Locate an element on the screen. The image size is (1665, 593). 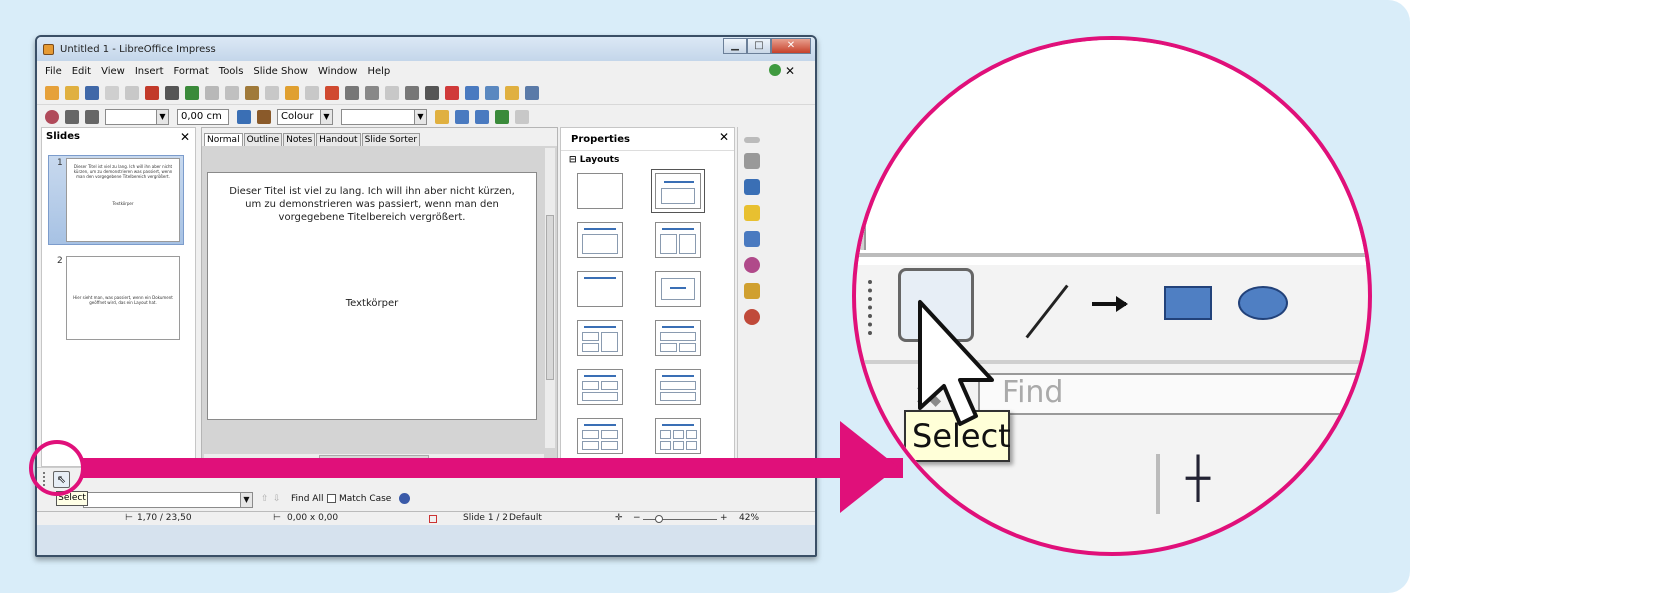
menu-insert: Insert is located at coordinates (149, 71).